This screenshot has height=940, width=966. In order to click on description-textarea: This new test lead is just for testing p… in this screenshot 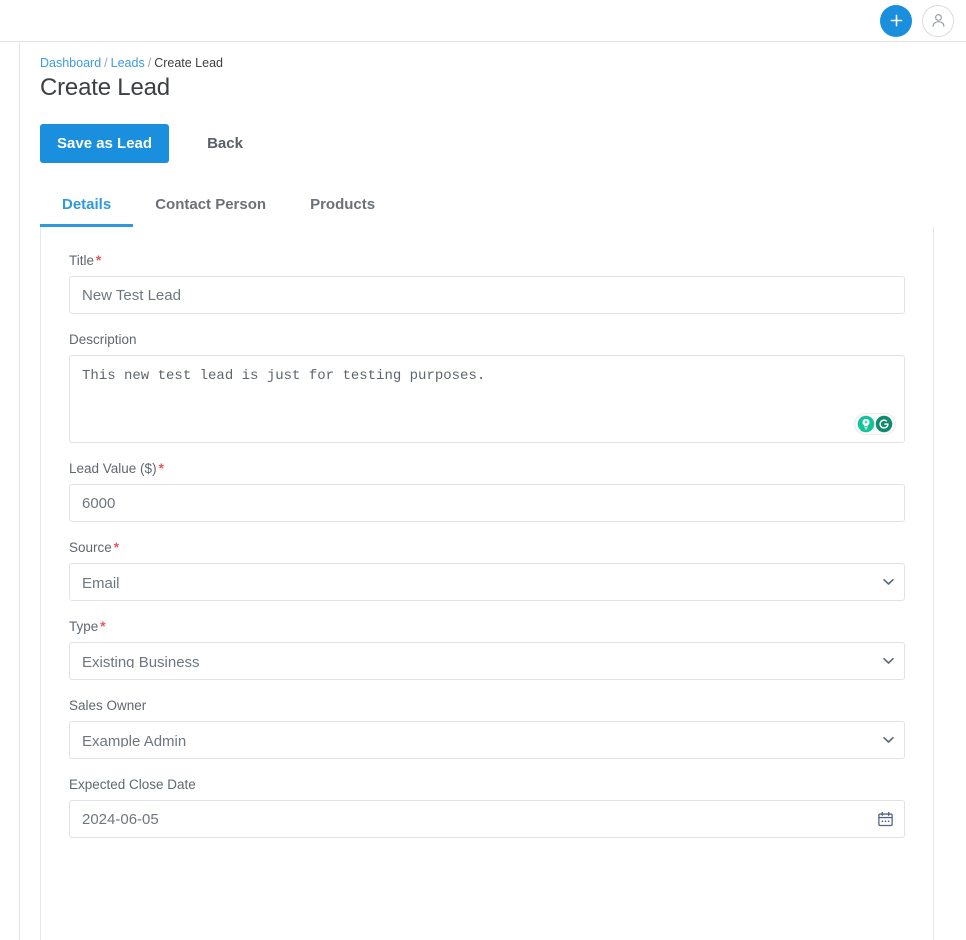, I will do `click(487, 399)`.